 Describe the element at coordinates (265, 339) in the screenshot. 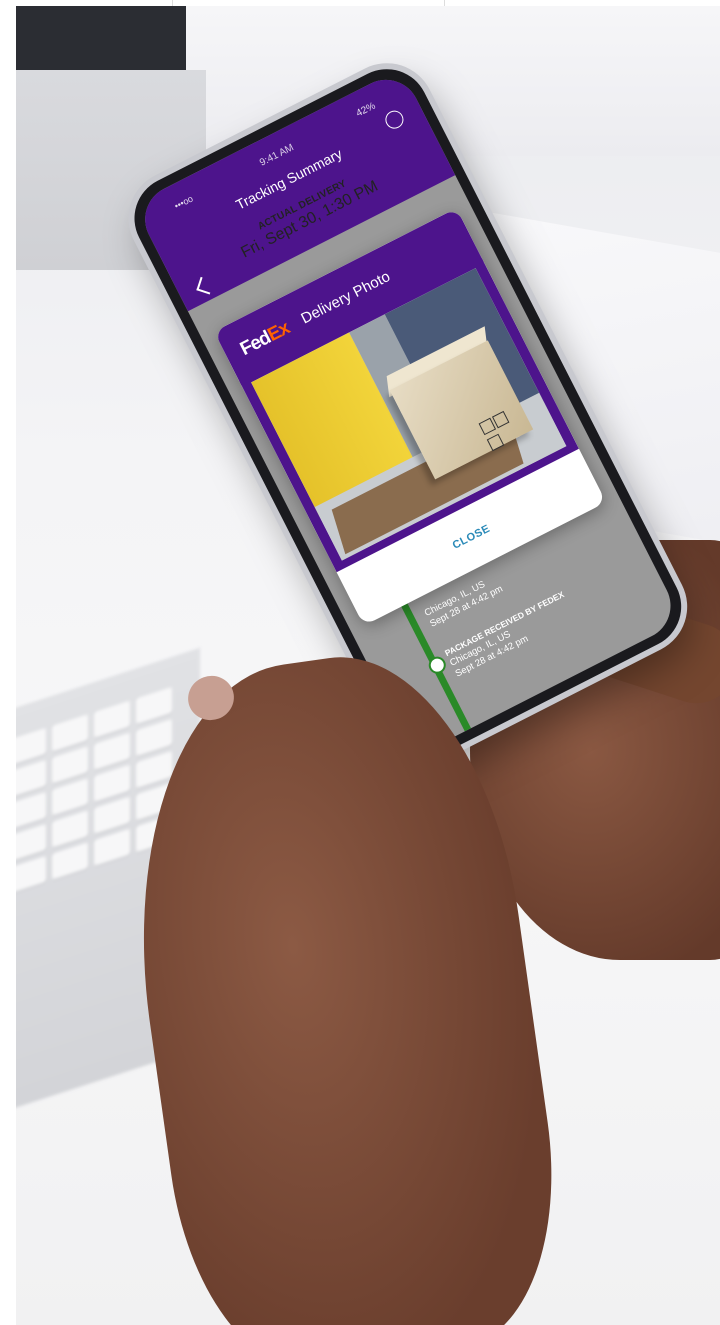

I see `fedex-logo: FedEx` at that location.